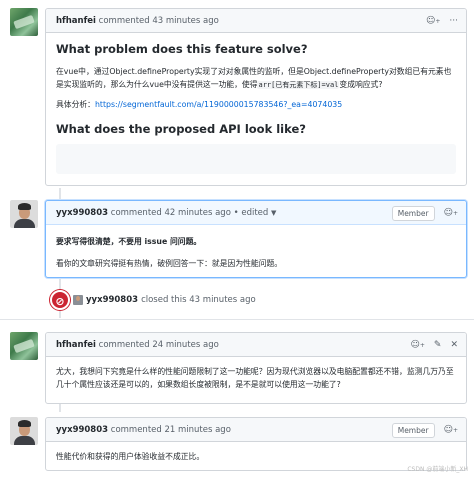 This screenshot has width=474, height=477. I want to click on comment-timestamp: commented 42 minutes ago, so click(171, 213).